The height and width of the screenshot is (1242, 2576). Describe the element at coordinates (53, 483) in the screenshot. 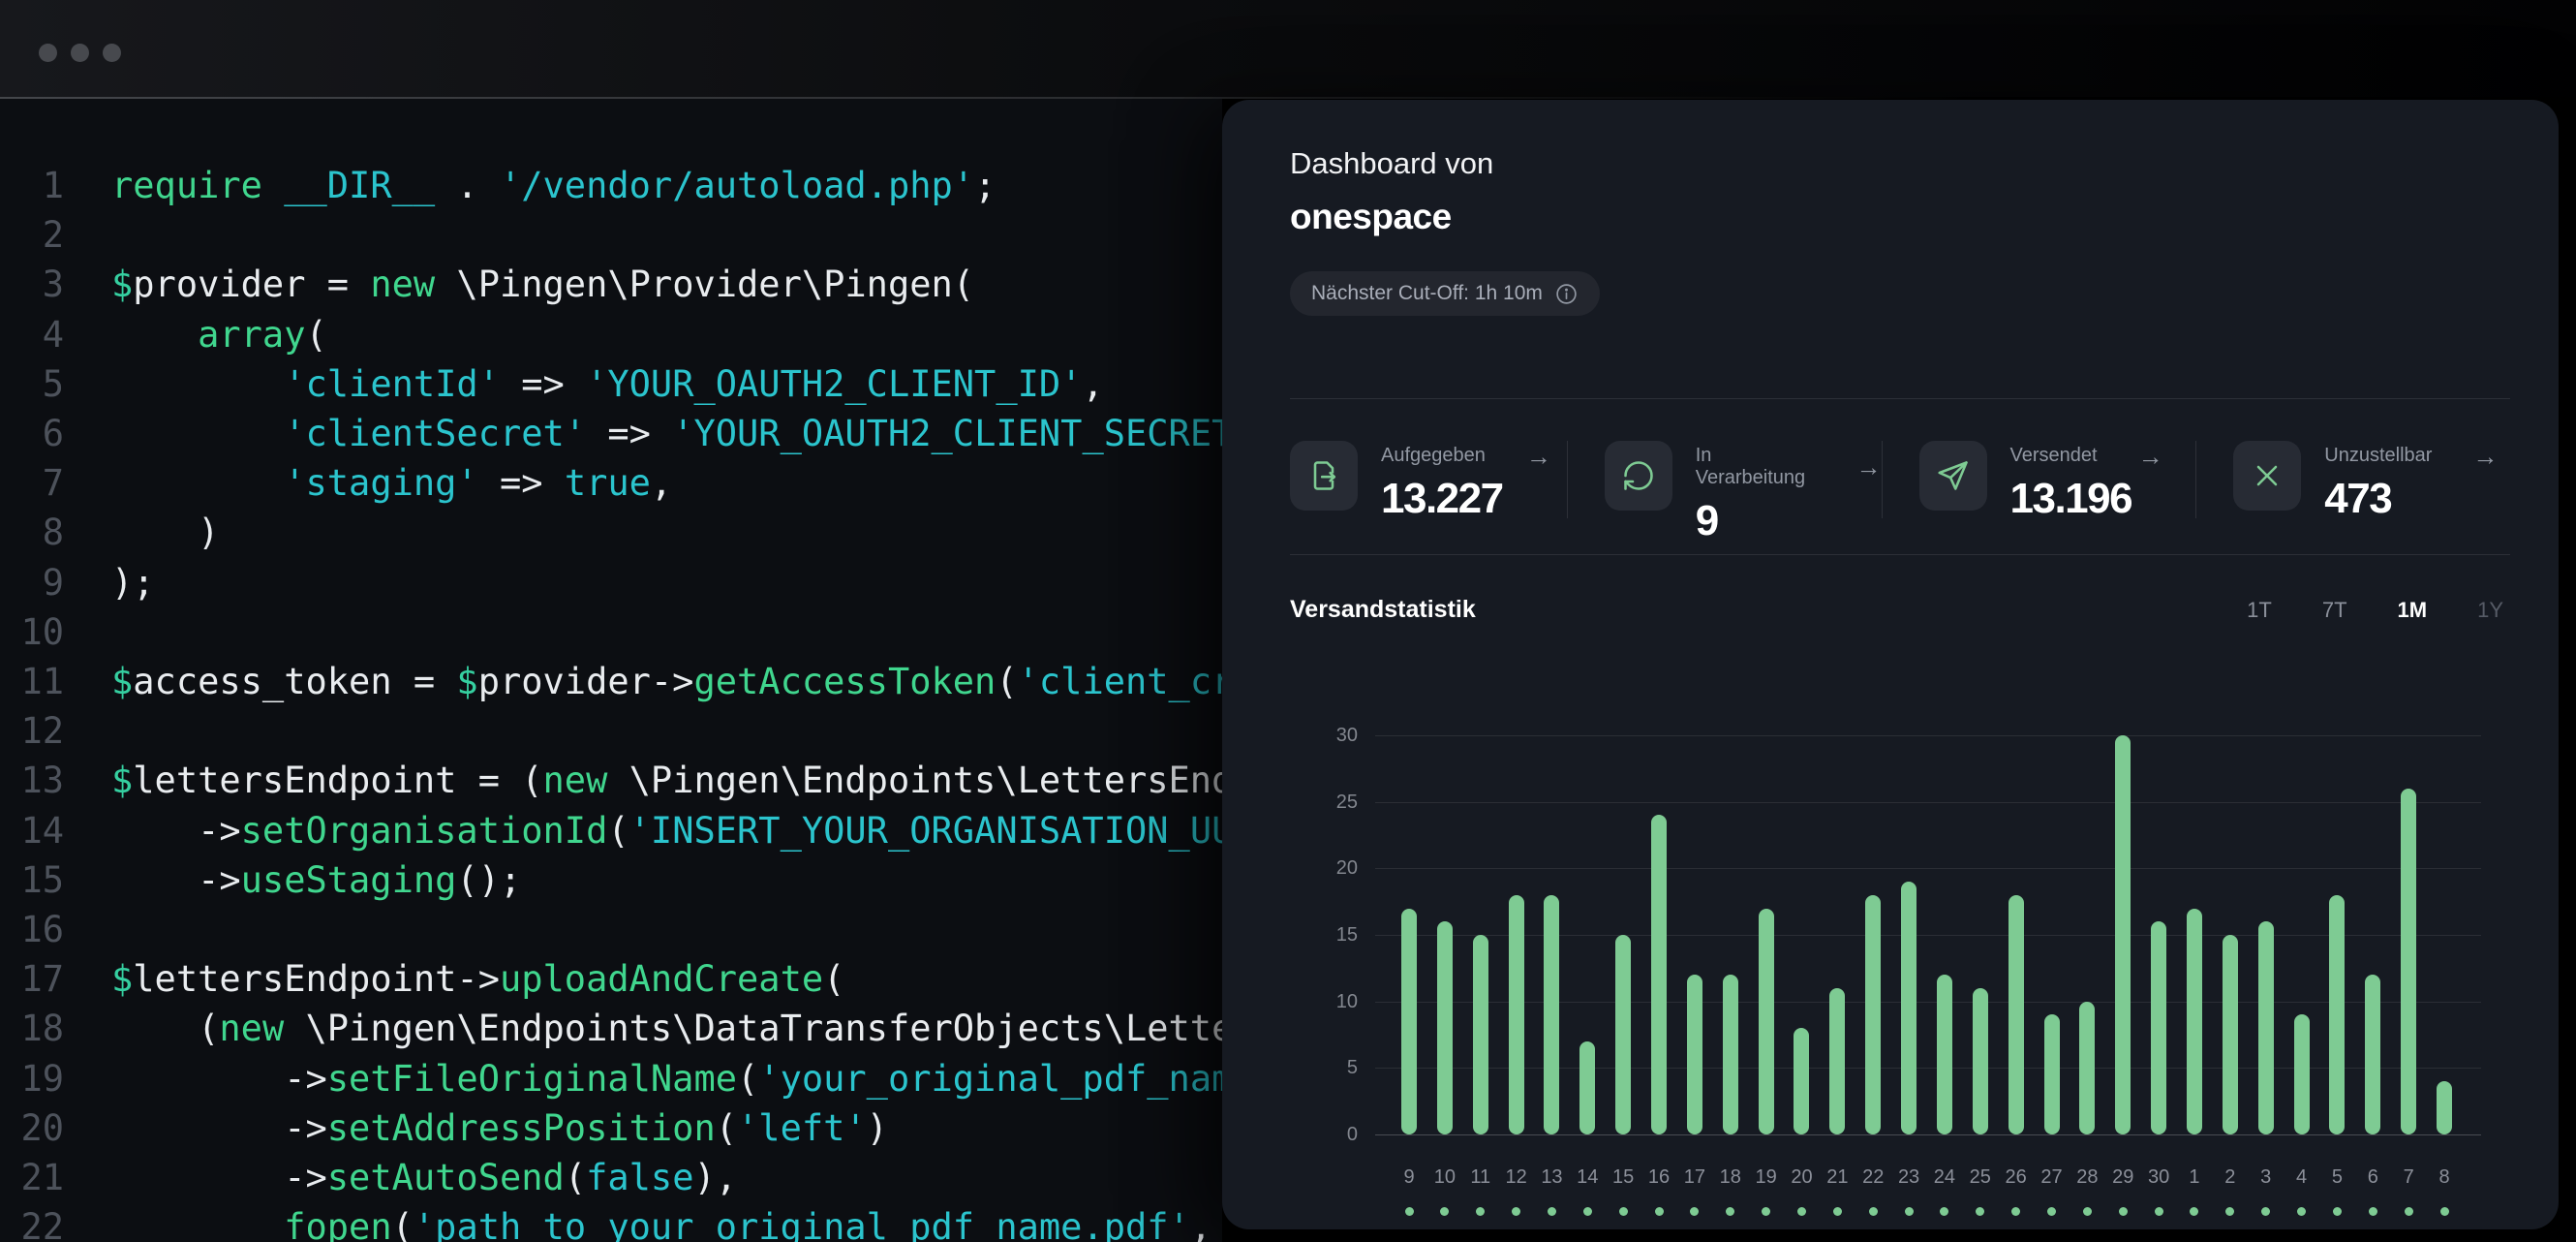

I see `line-number: 7` at that location.